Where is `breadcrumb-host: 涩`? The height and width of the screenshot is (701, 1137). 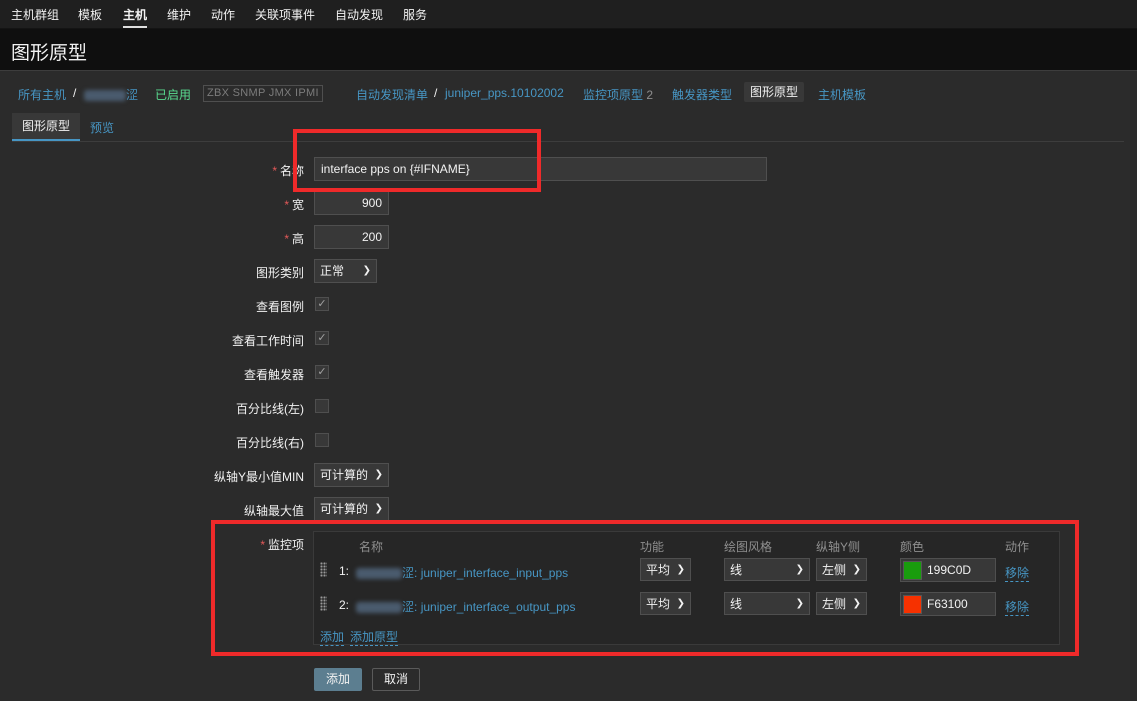 breadcrumb-host: 涩 is located at coordinates (111, 94).